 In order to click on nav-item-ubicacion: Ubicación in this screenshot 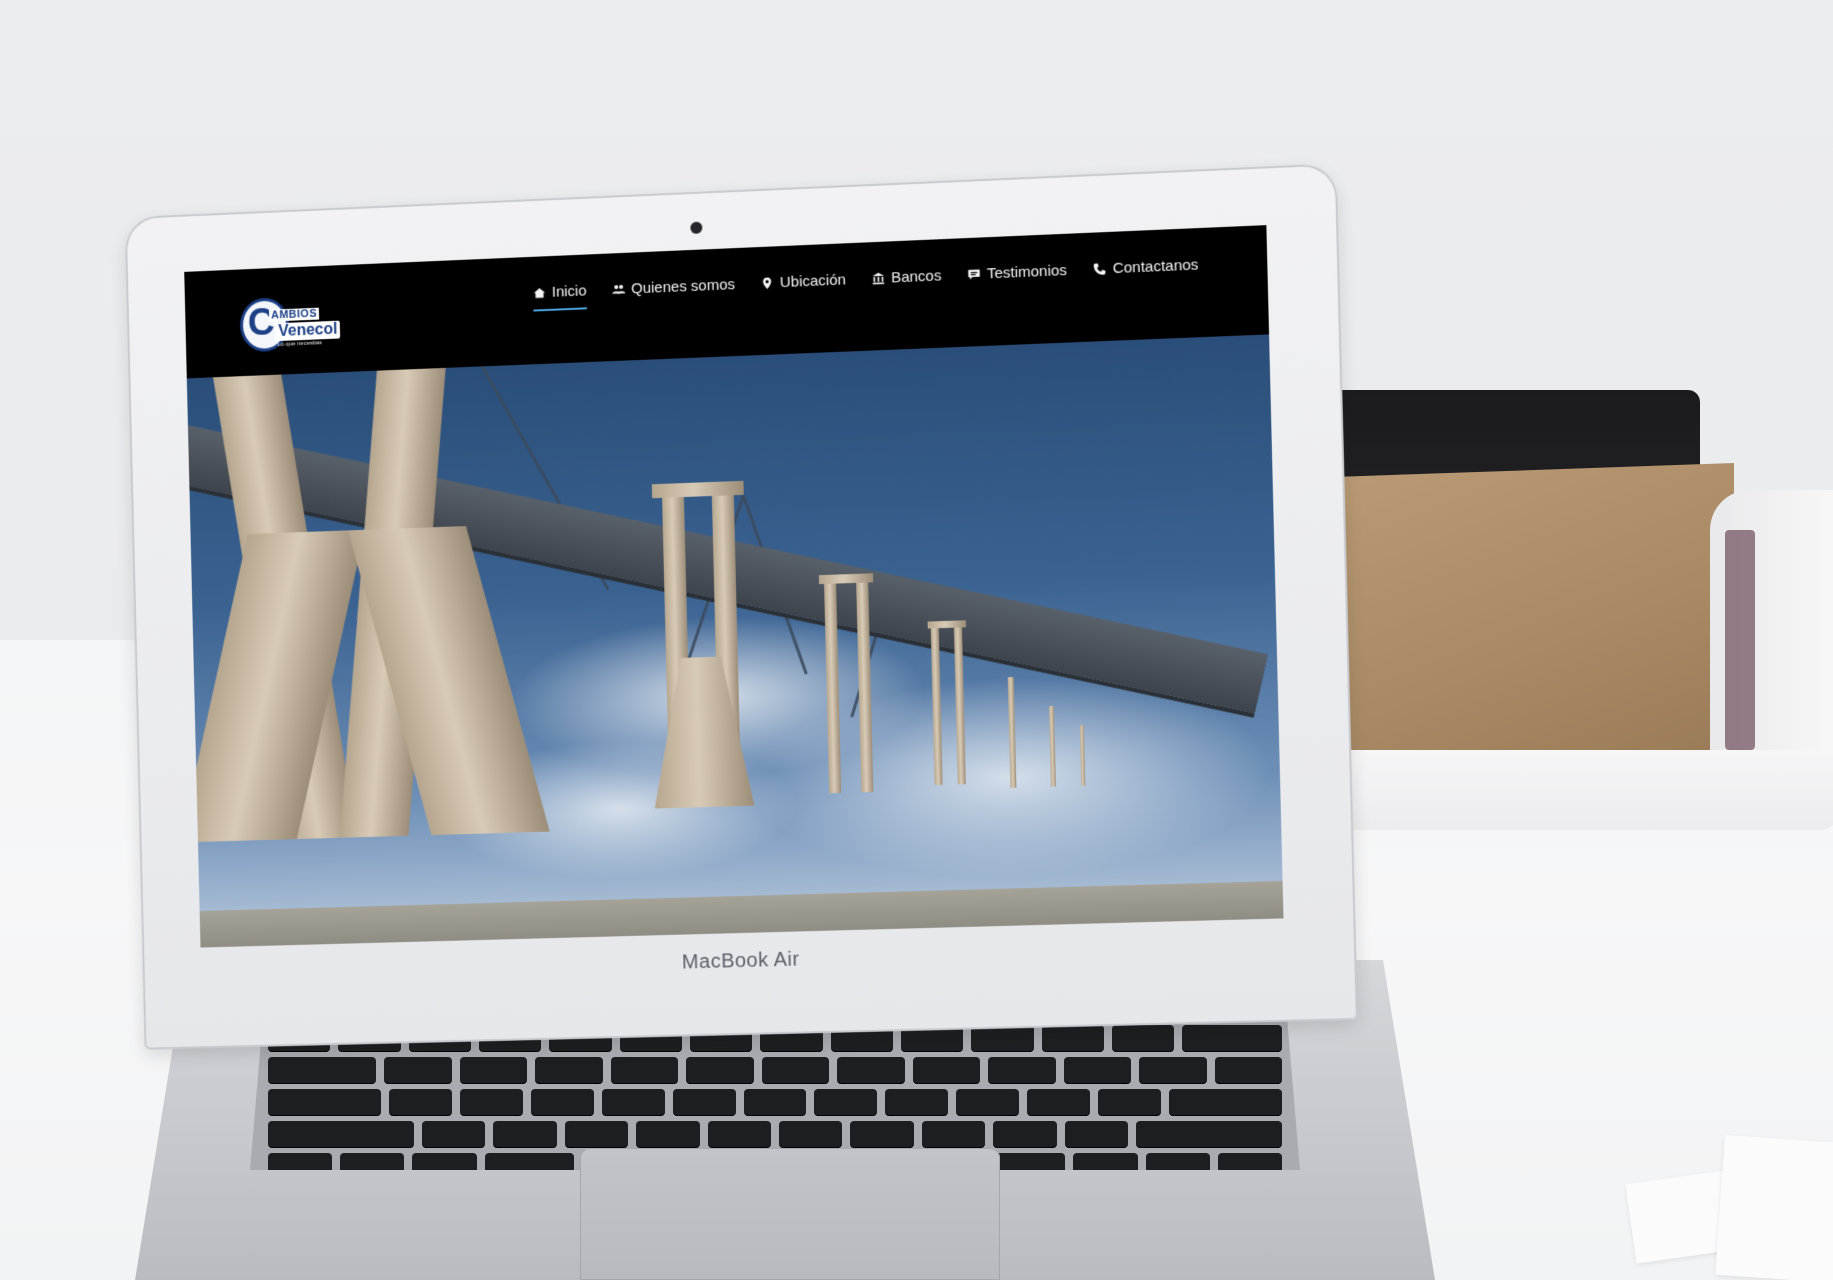, I will do `click(804, 286)`.